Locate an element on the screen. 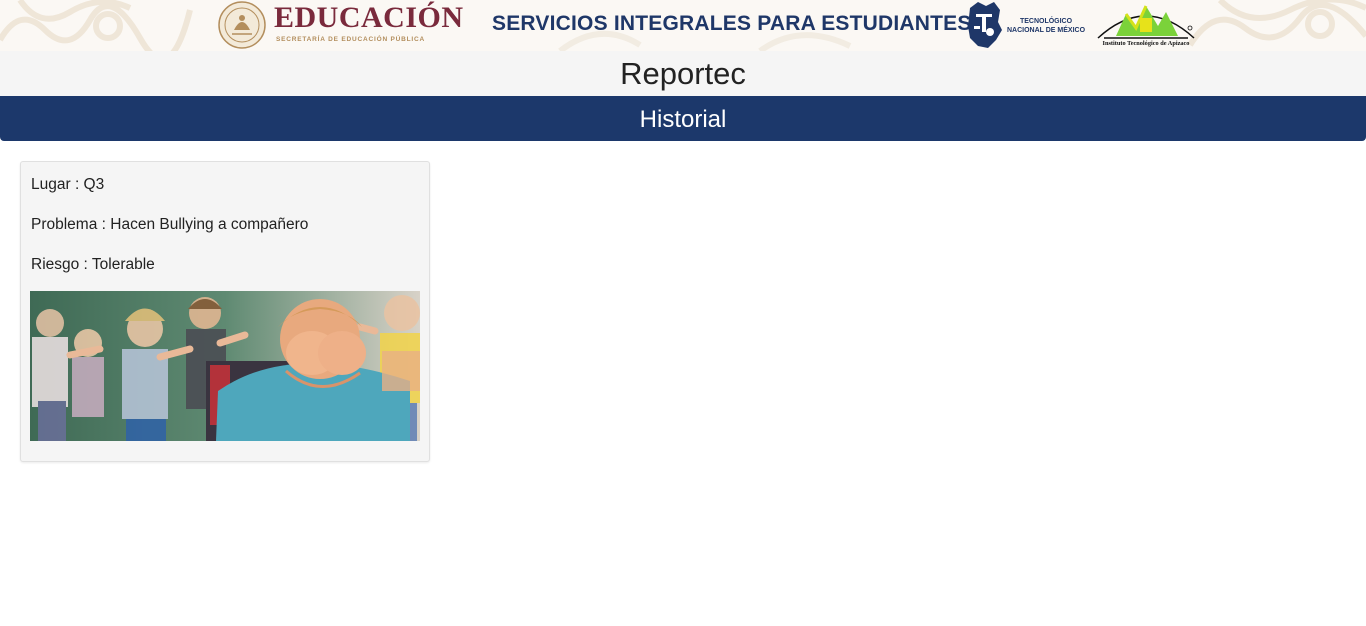  section-header: Historial is located at coordinates (683, 118).